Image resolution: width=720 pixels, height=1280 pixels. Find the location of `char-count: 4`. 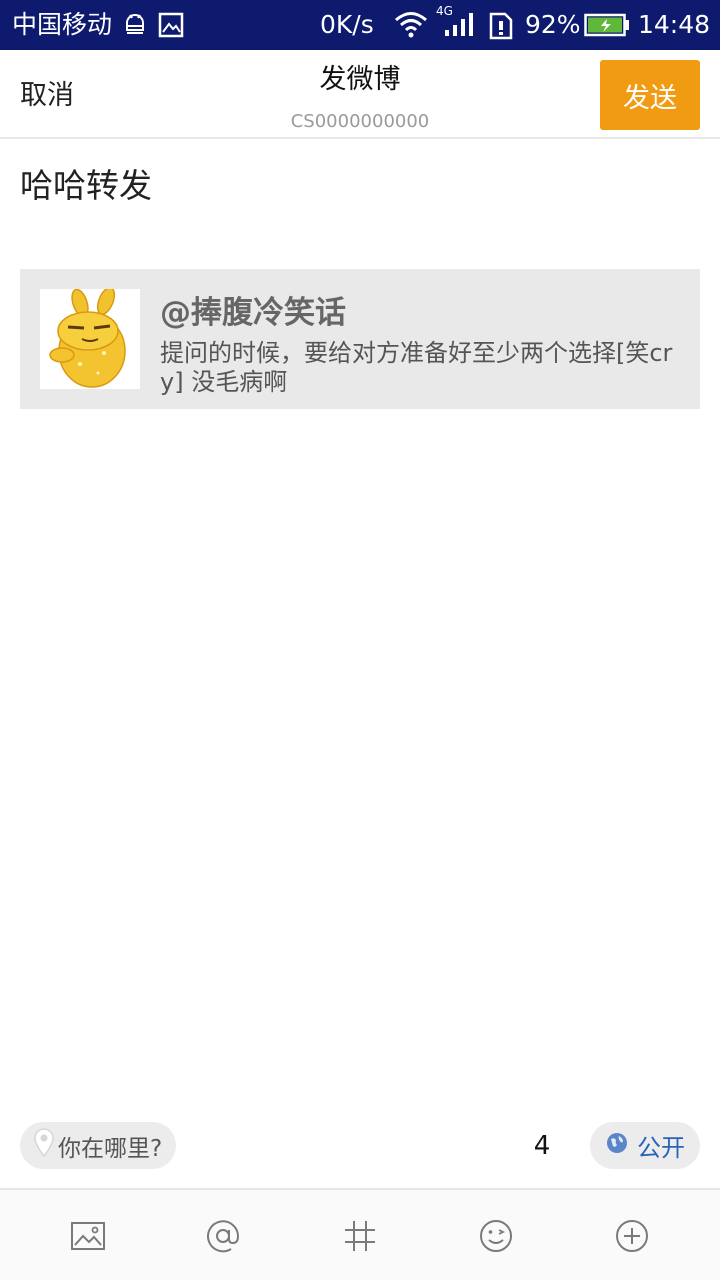

char-count: 4 is located at coordinates (542, 1146).